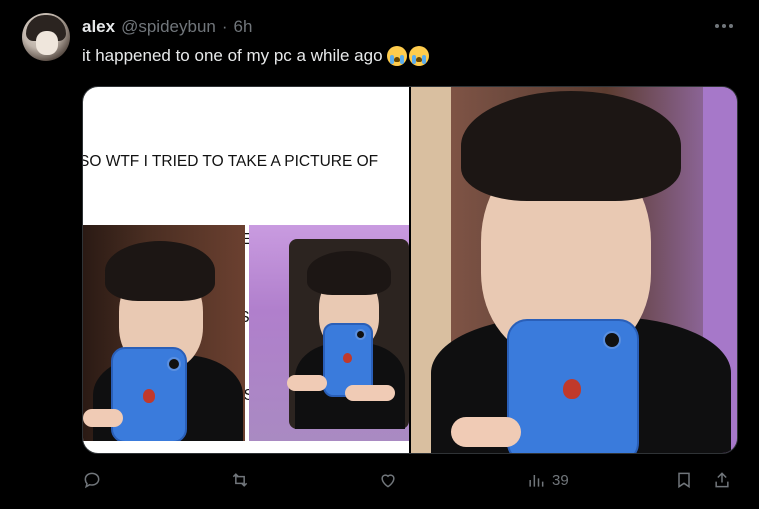  Describe the element at coordinates (98, 27) in the screenshot. I see `author-name: alex` at that location.